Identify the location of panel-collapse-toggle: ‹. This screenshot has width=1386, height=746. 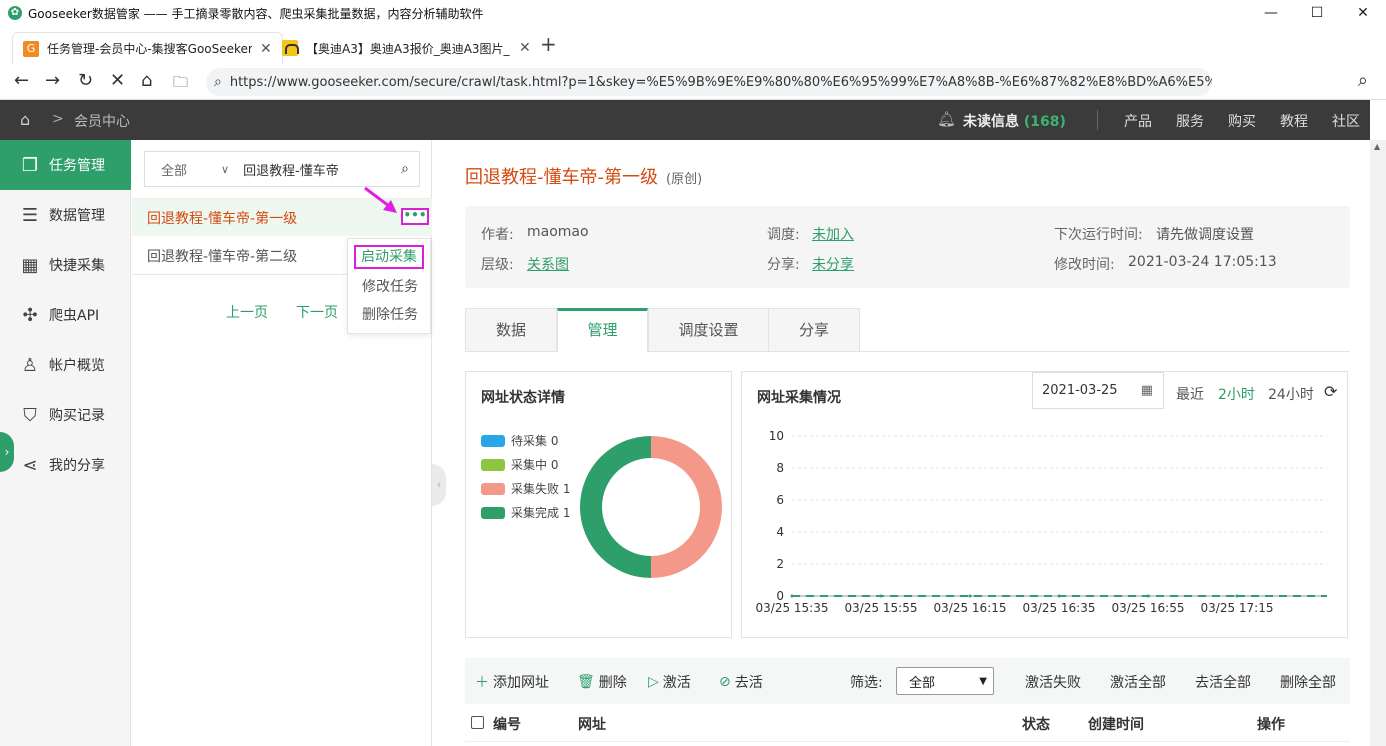
(439, 485).